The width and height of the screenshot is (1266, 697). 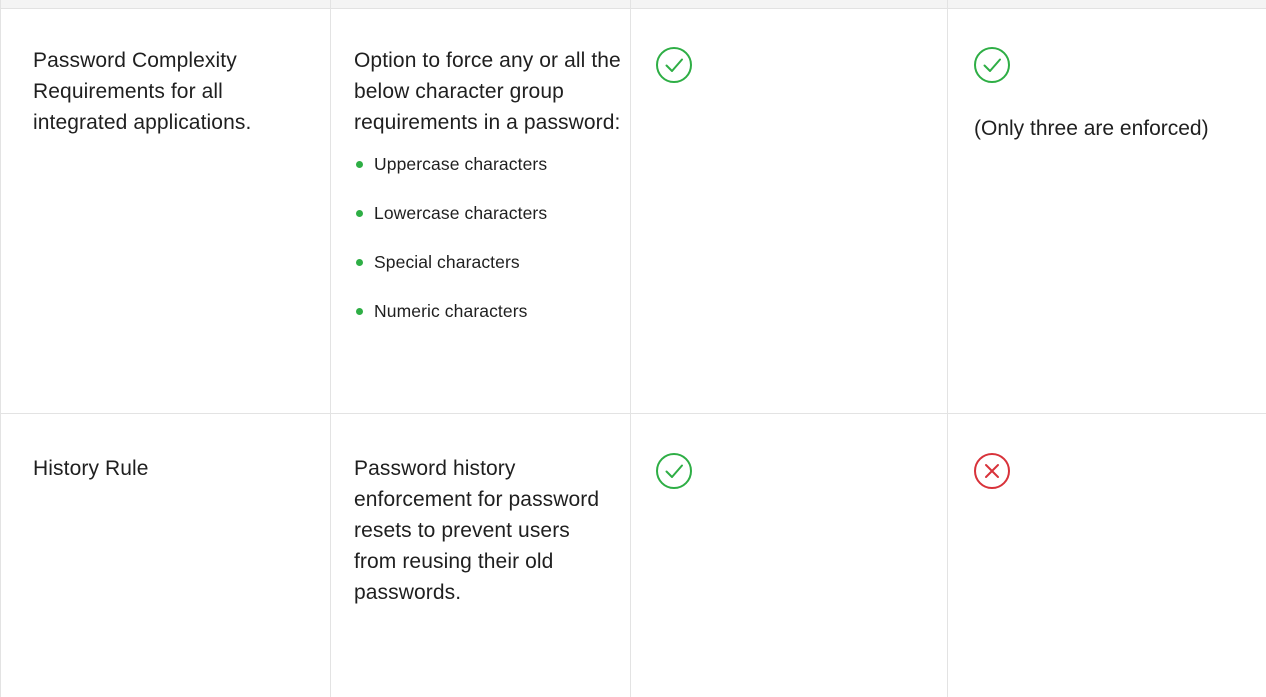 What do you see at coordinates (992, 471) in the screenshot?
I see `x-circle-icon` at bounding box center [992, 471].